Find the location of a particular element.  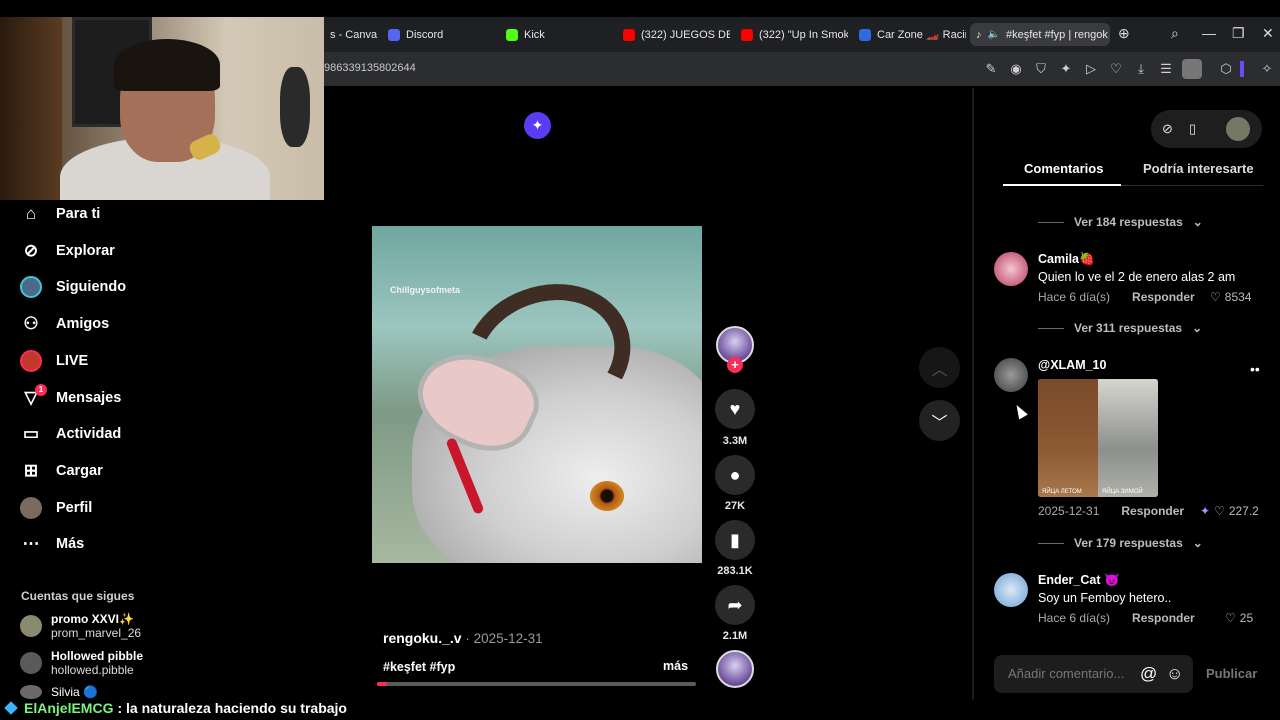

chevron-down-icon: ⌄ is located at coordinates (1197, 328).